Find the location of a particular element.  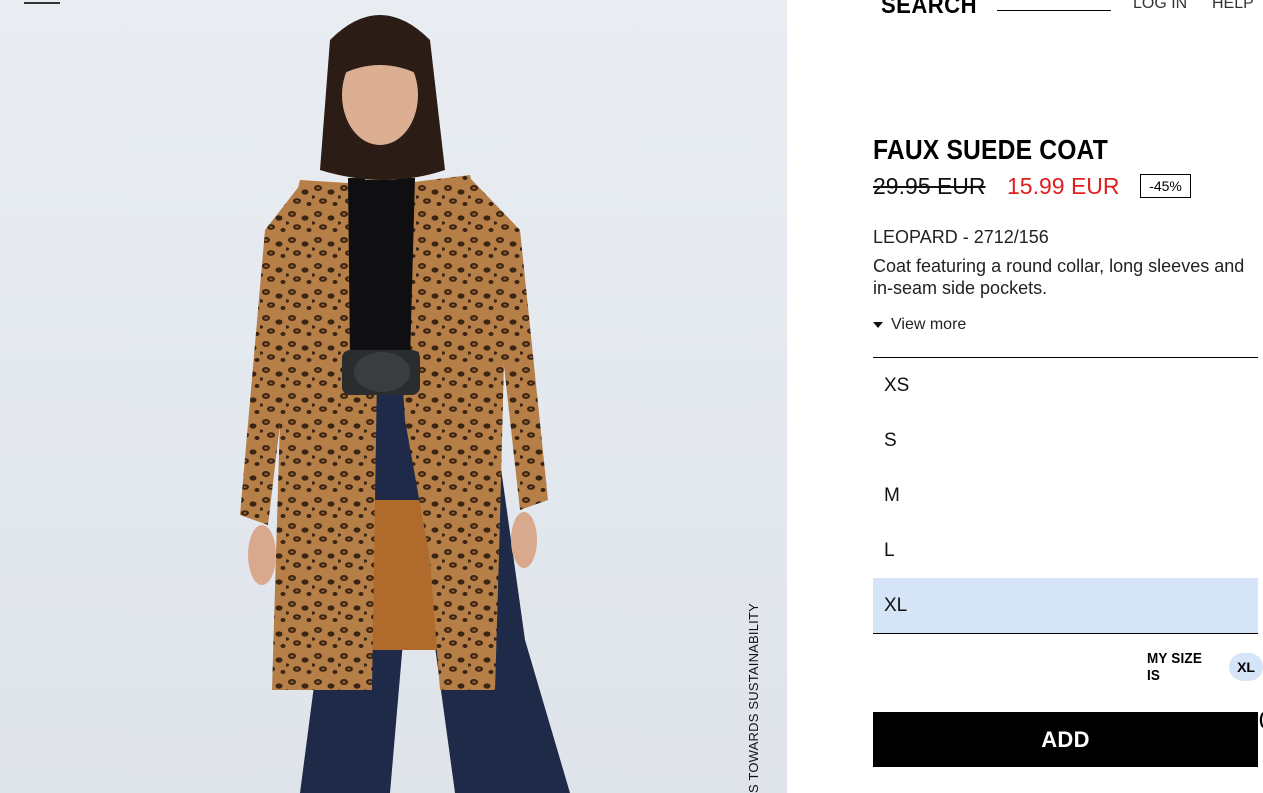

size-option: XS is located at coordinates (1065, 385).